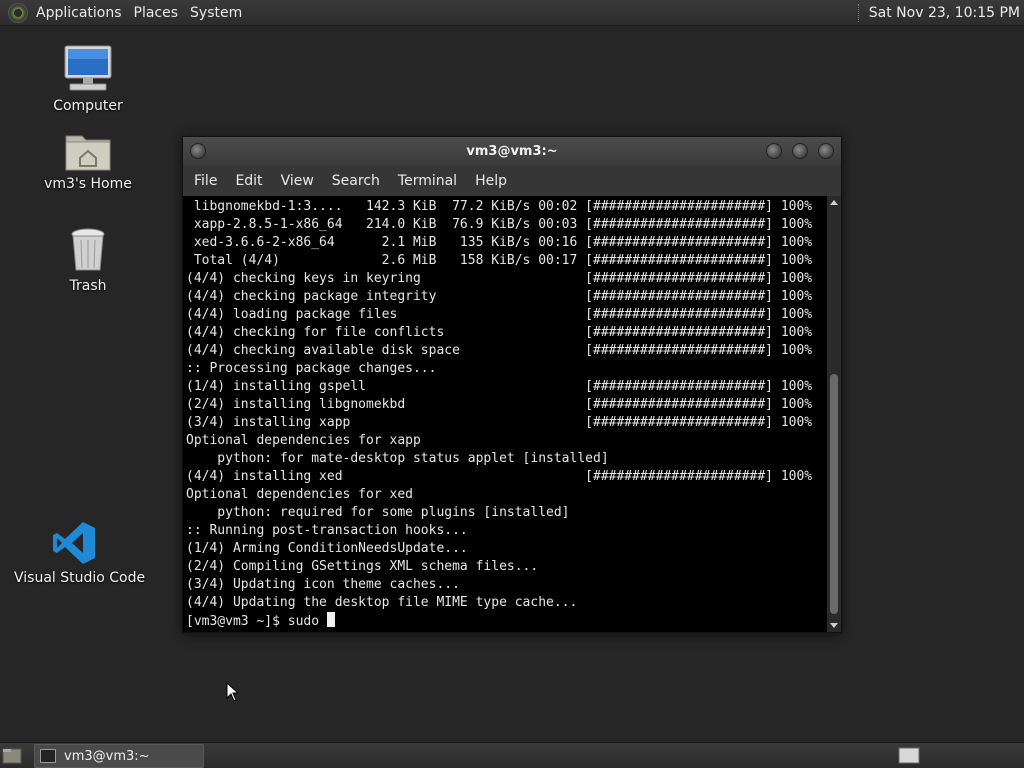 The height and width of the screenshot is (768, 1024). Describe the element at coordinates (774, 151) in the screenshot. I see `minimize-button` at that location.